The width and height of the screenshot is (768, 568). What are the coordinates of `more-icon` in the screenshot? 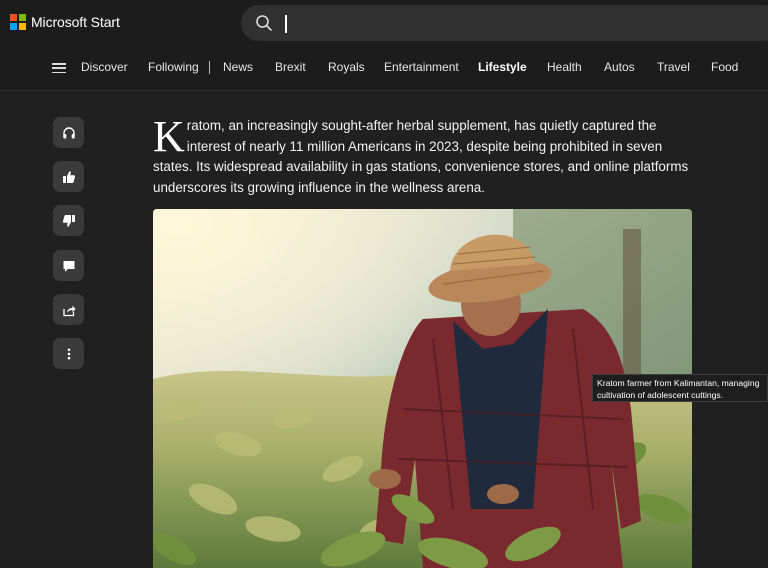 It's located at (68, 353).